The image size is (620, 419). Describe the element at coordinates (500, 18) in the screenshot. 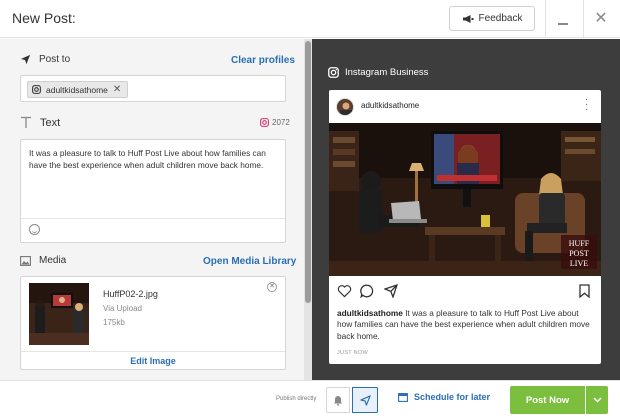

I see `feedback-label: Feedback` at that location.